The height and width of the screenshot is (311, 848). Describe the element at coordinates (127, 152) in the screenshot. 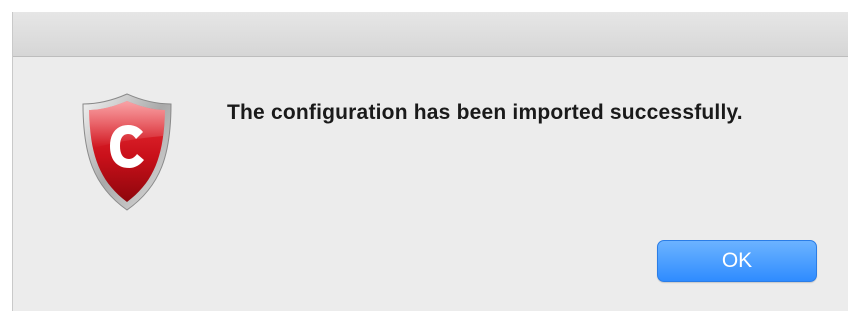

I see `comodo-shield-icon` at that location.